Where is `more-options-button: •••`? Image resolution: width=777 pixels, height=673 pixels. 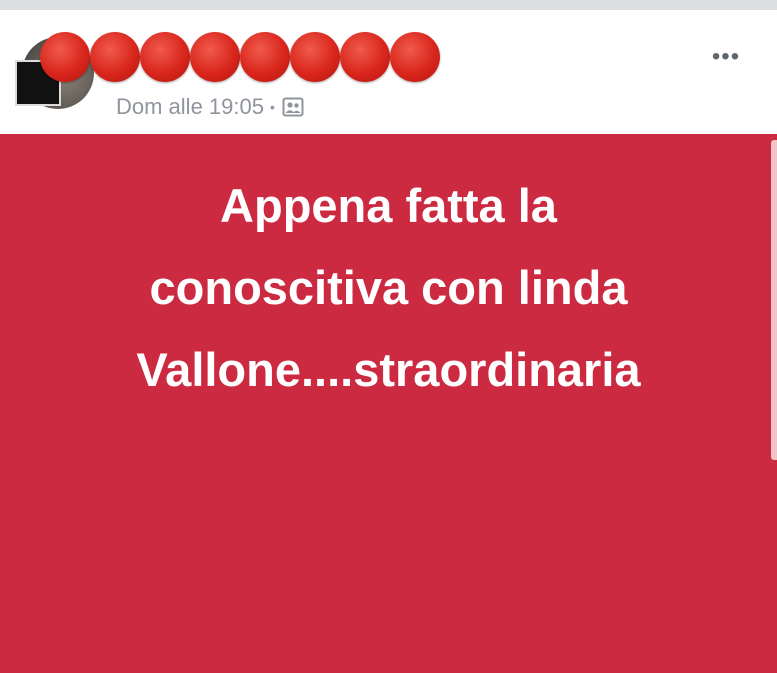 more-options-button: ••• is located at coordinates (726, 57).